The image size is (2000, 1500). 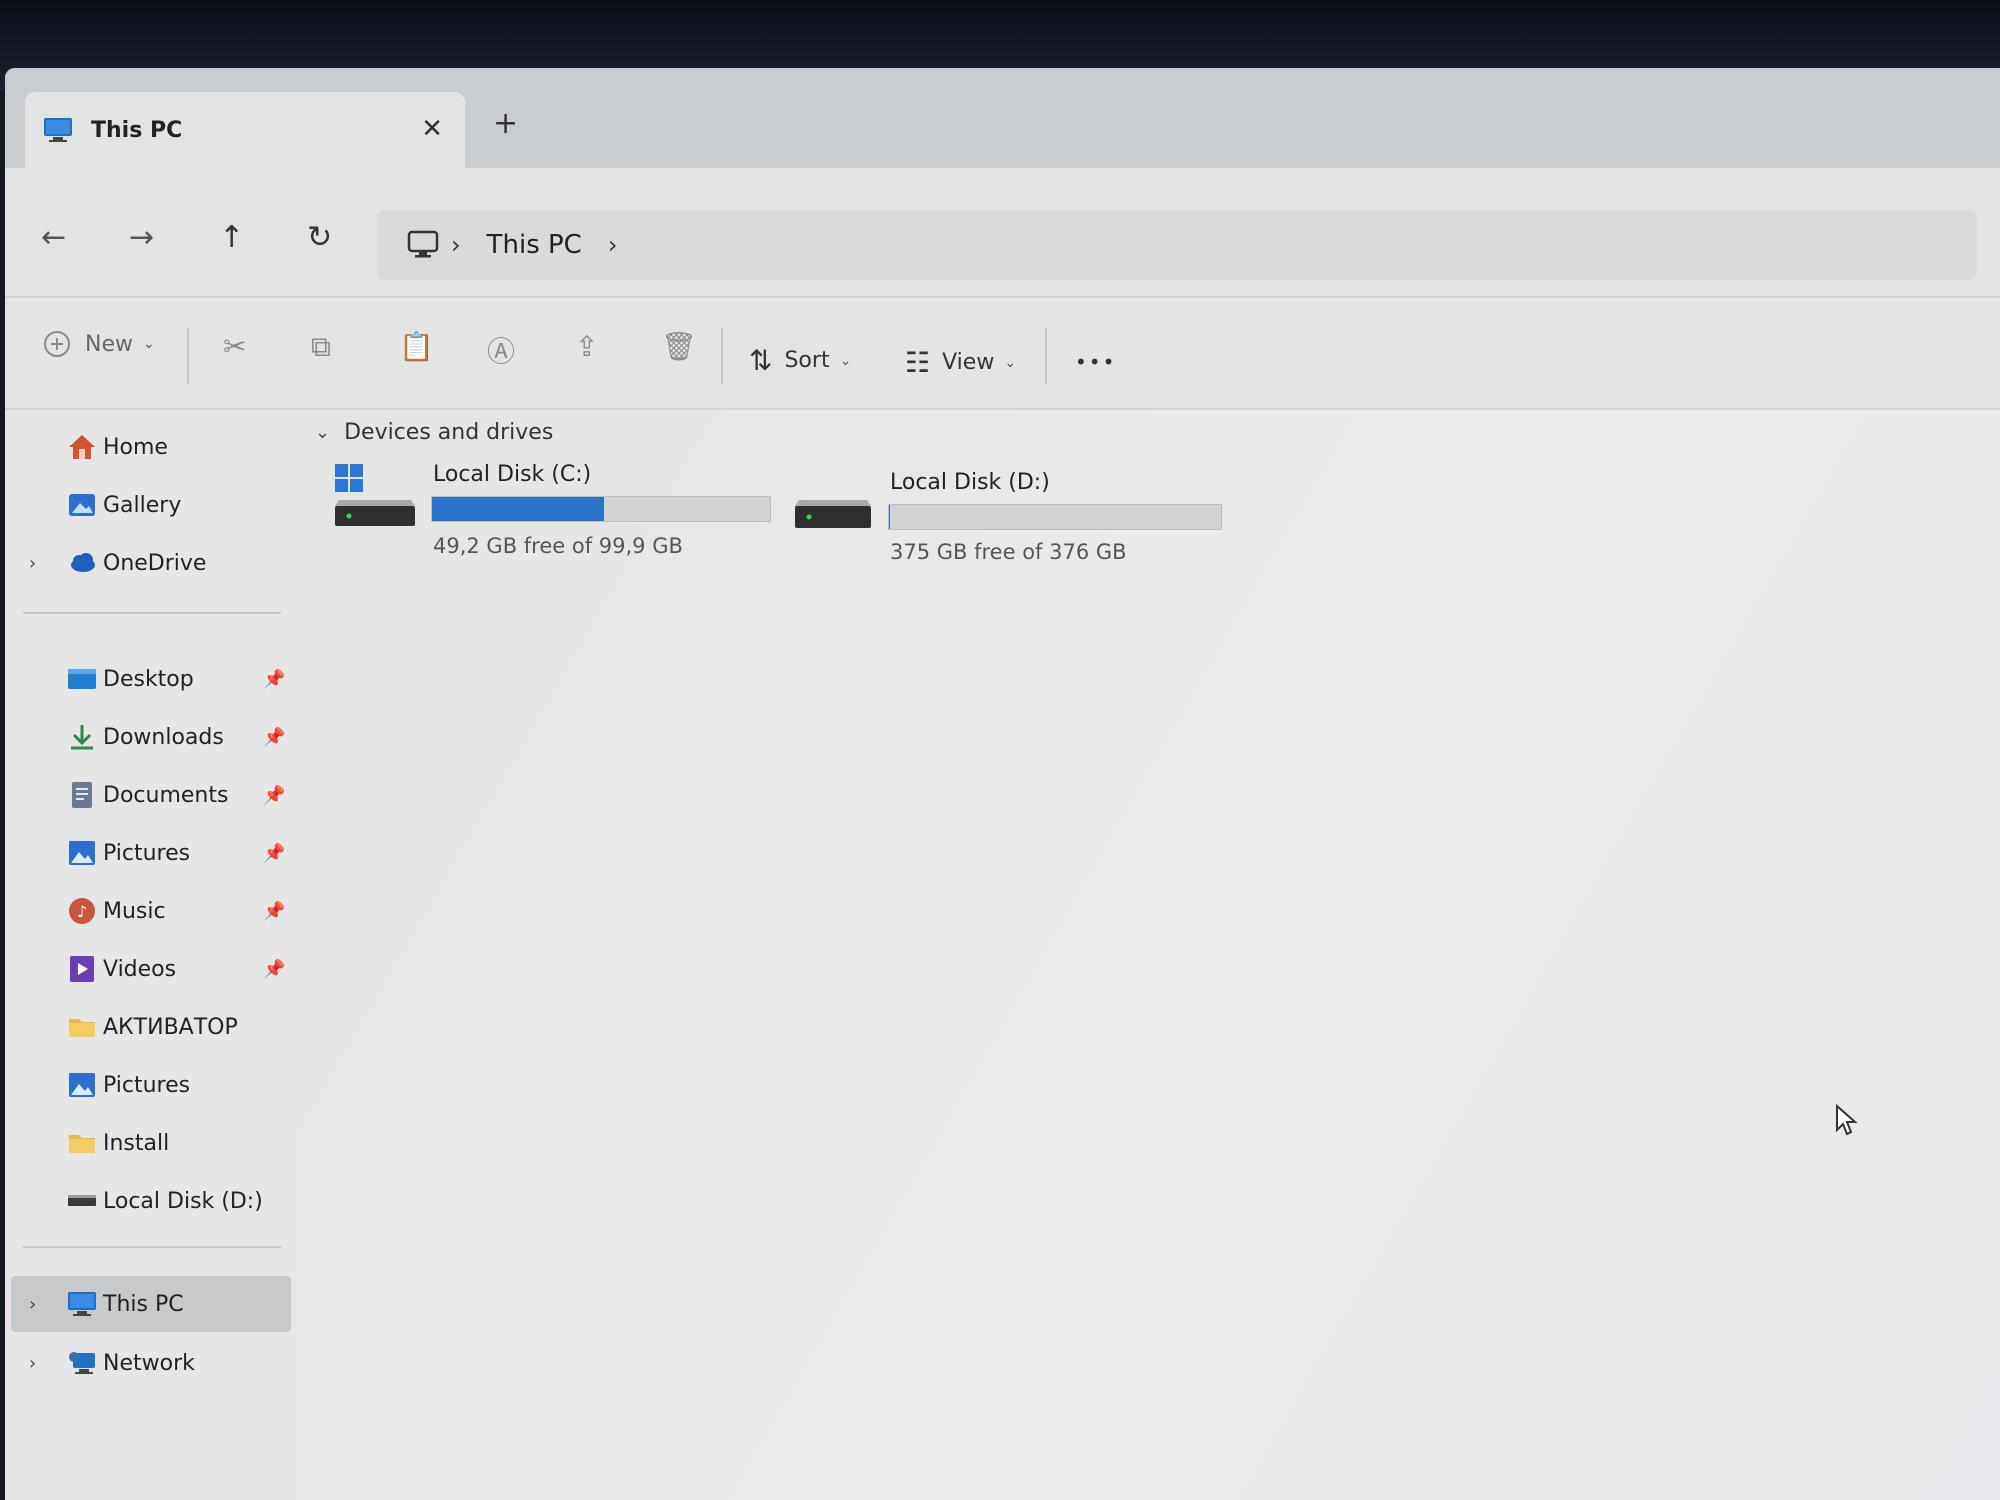 I want to click on tab-this-pc: This PC ✕, so click(x=245, y=130).